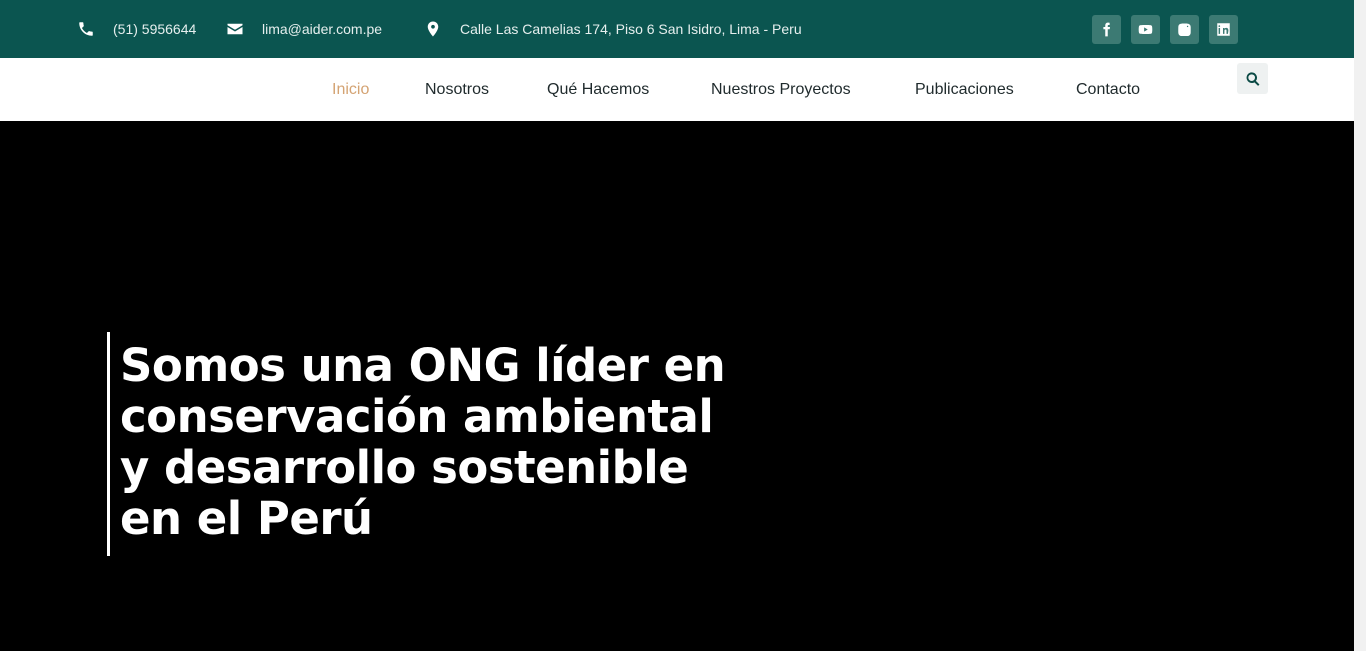 Image resolution: width=1366 pixels, height=651 pixels. I want to click on linkedin-icon, so click(1223, 29).